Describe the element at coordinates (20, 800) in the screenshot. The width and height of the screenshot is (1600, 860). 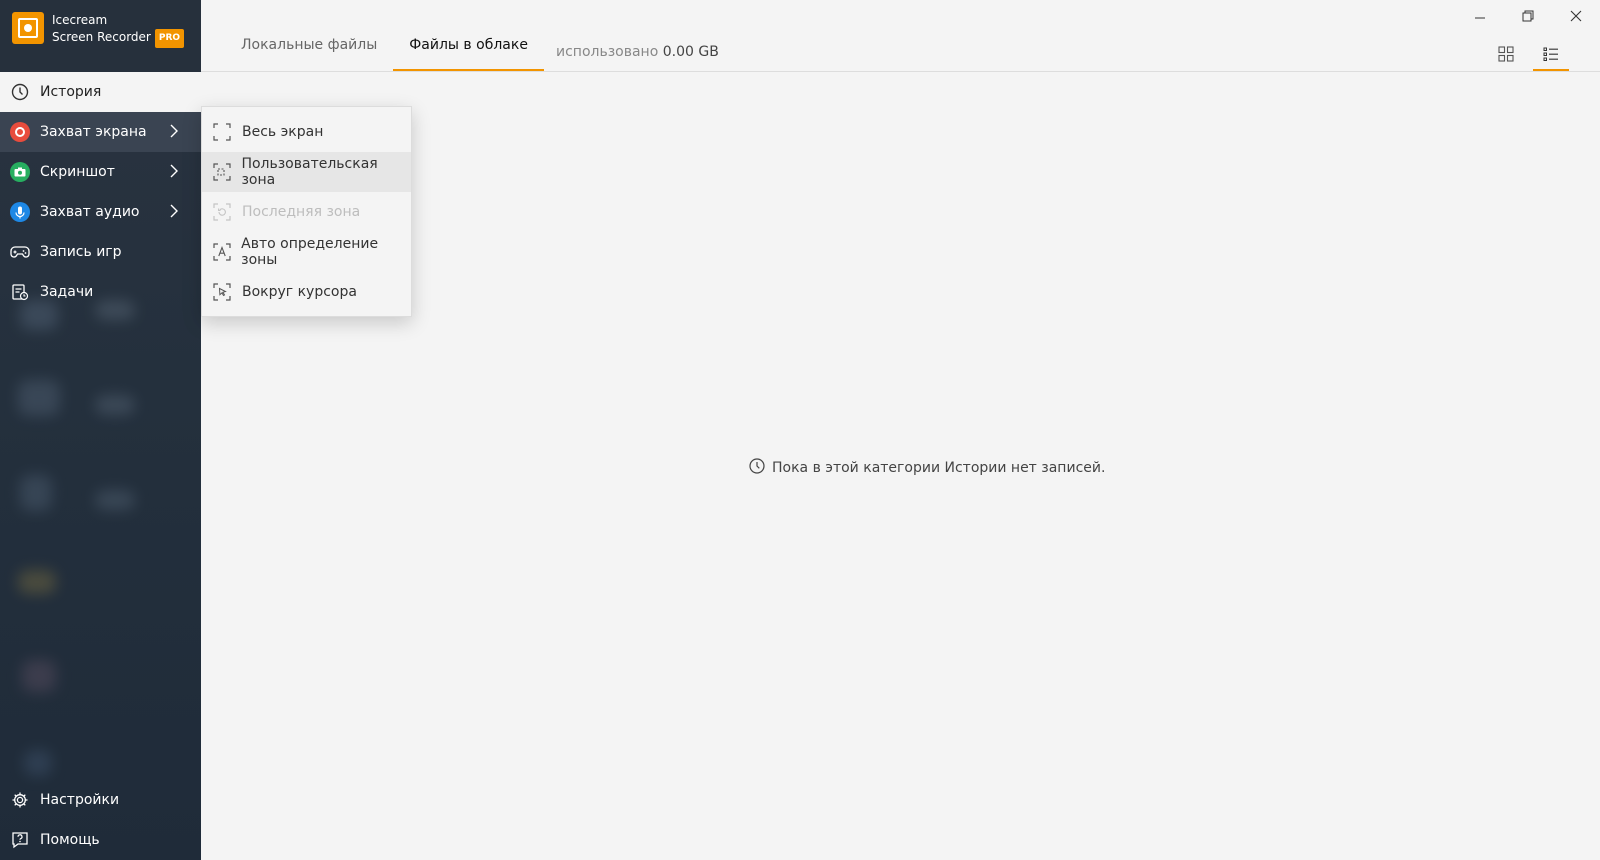
I see `gear-icon` at that location.